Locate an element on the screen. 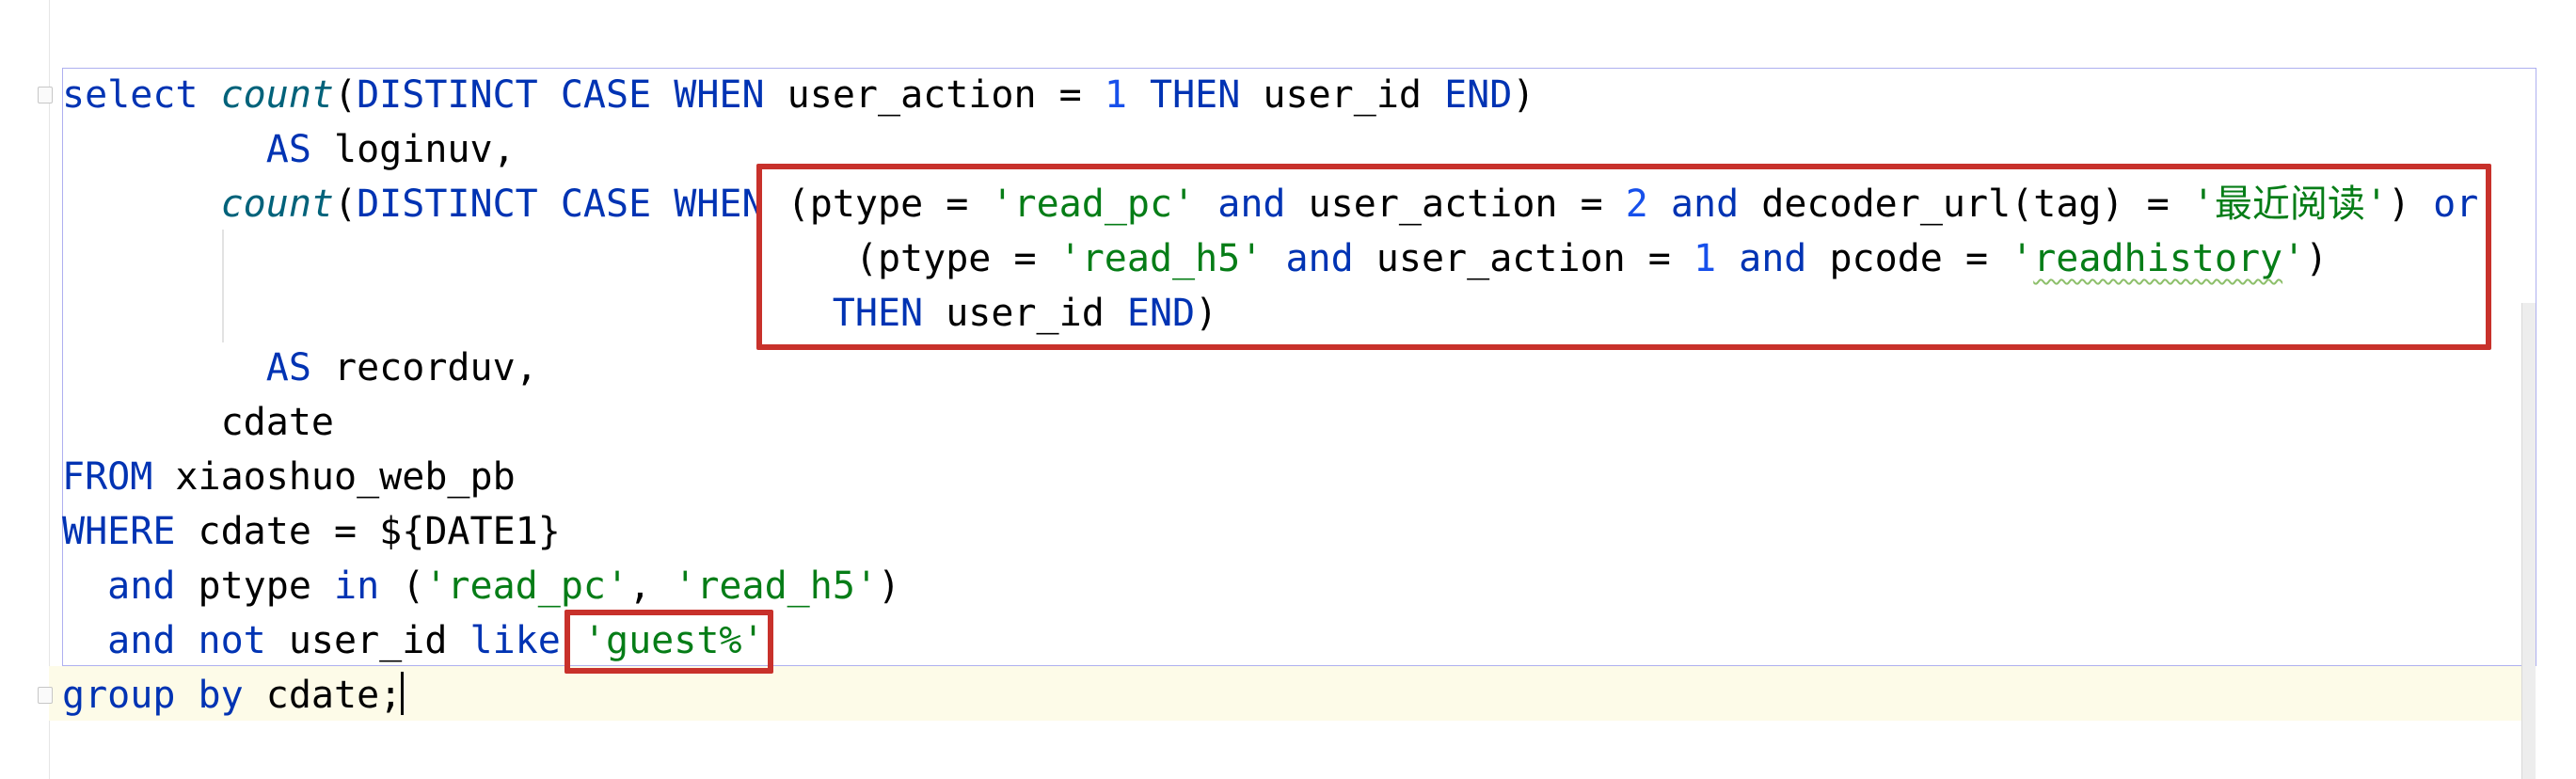  code-token: cdate; is located at coordinates (334, 695).